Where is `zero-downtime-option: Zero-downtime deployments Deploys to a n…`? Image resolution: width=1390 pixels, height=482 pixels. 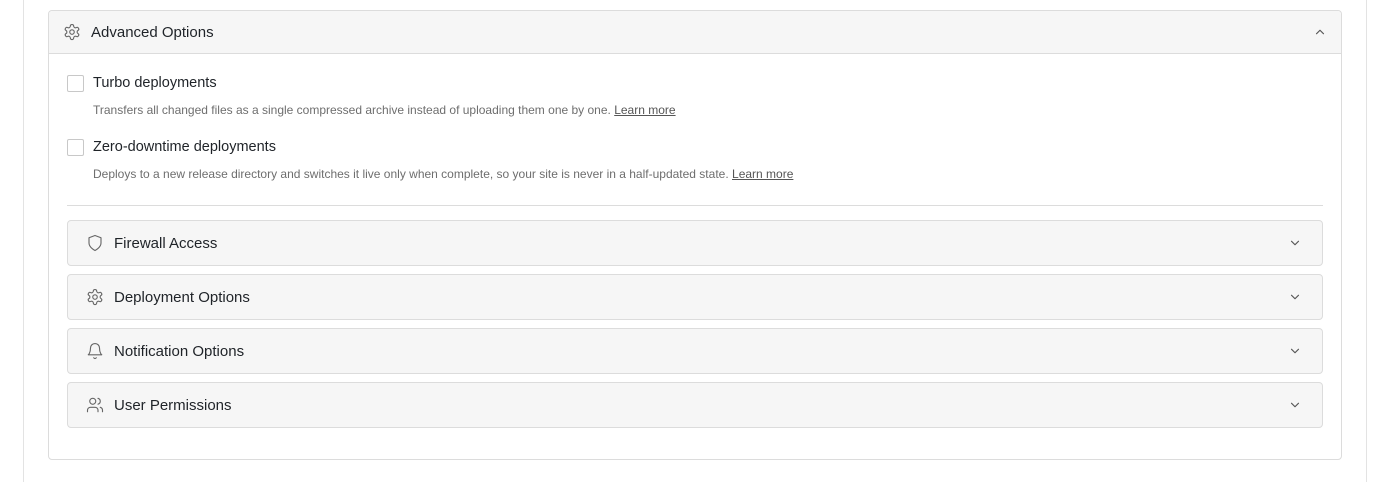
zero-downtime-option: Zero-downtime deployments Deploys to a n… is located at coordinates (695, 159).